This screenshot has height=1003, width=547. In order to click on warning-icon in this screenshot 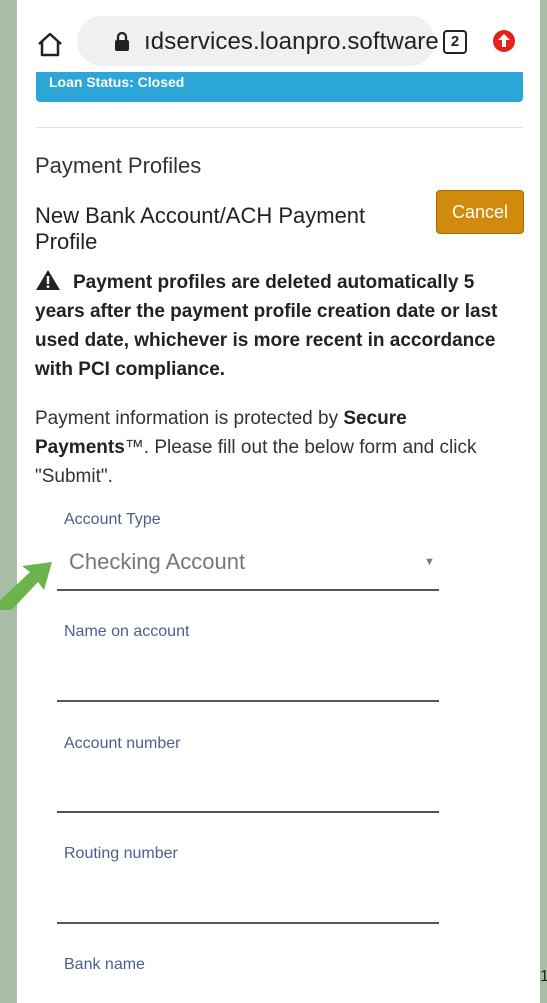, I will do `click(48, 280)`.